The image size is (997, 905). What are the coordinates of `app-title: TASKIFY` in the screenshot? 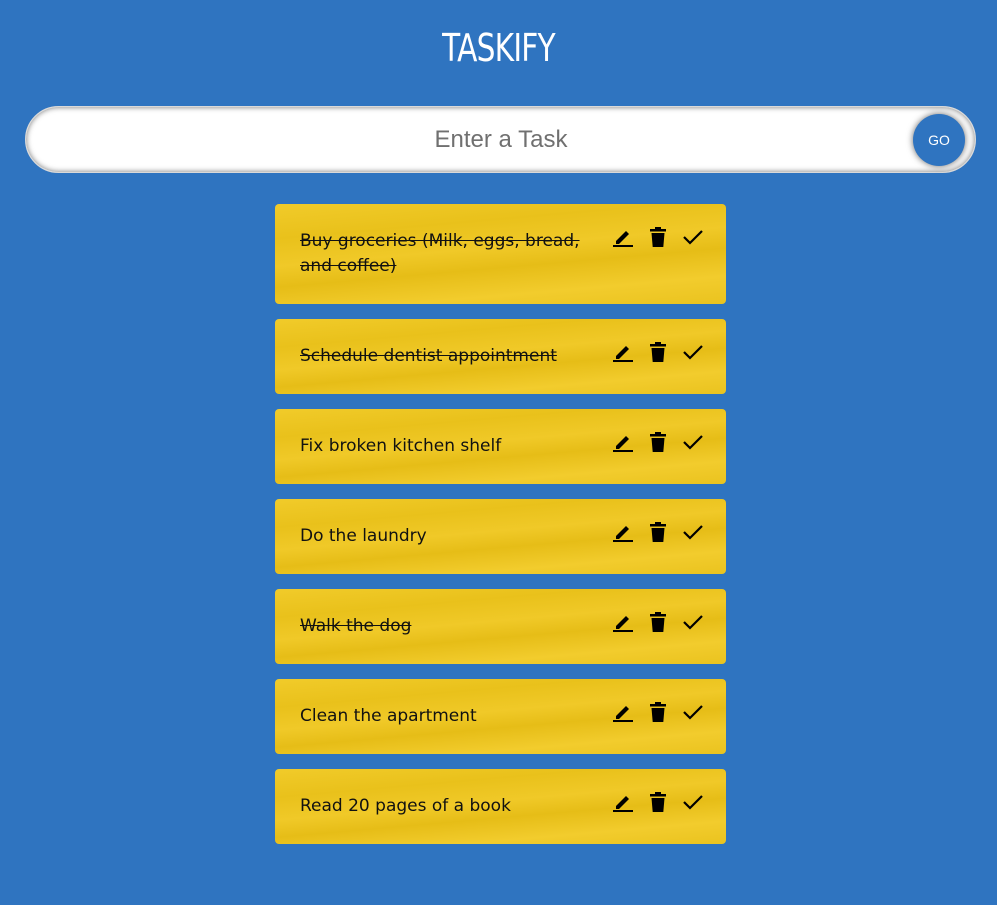 It's located at (499, 48).